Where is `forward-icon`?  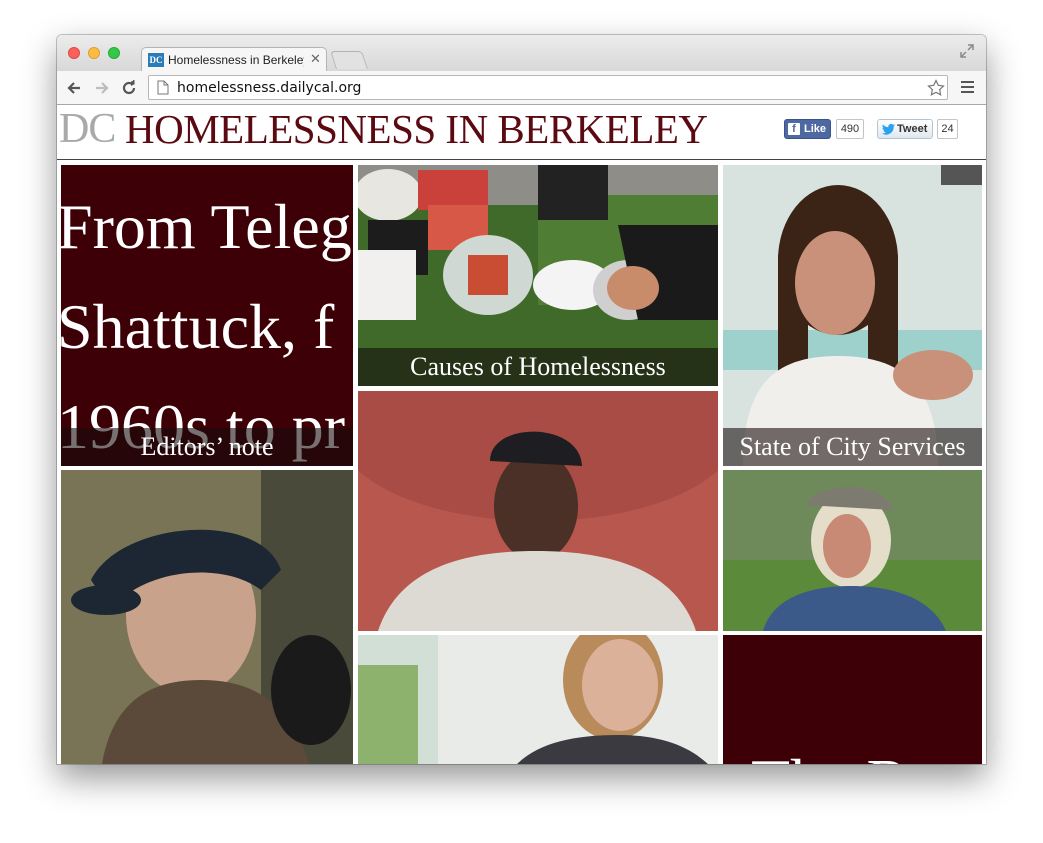
forward-icon is located at coordinates (102, 88).